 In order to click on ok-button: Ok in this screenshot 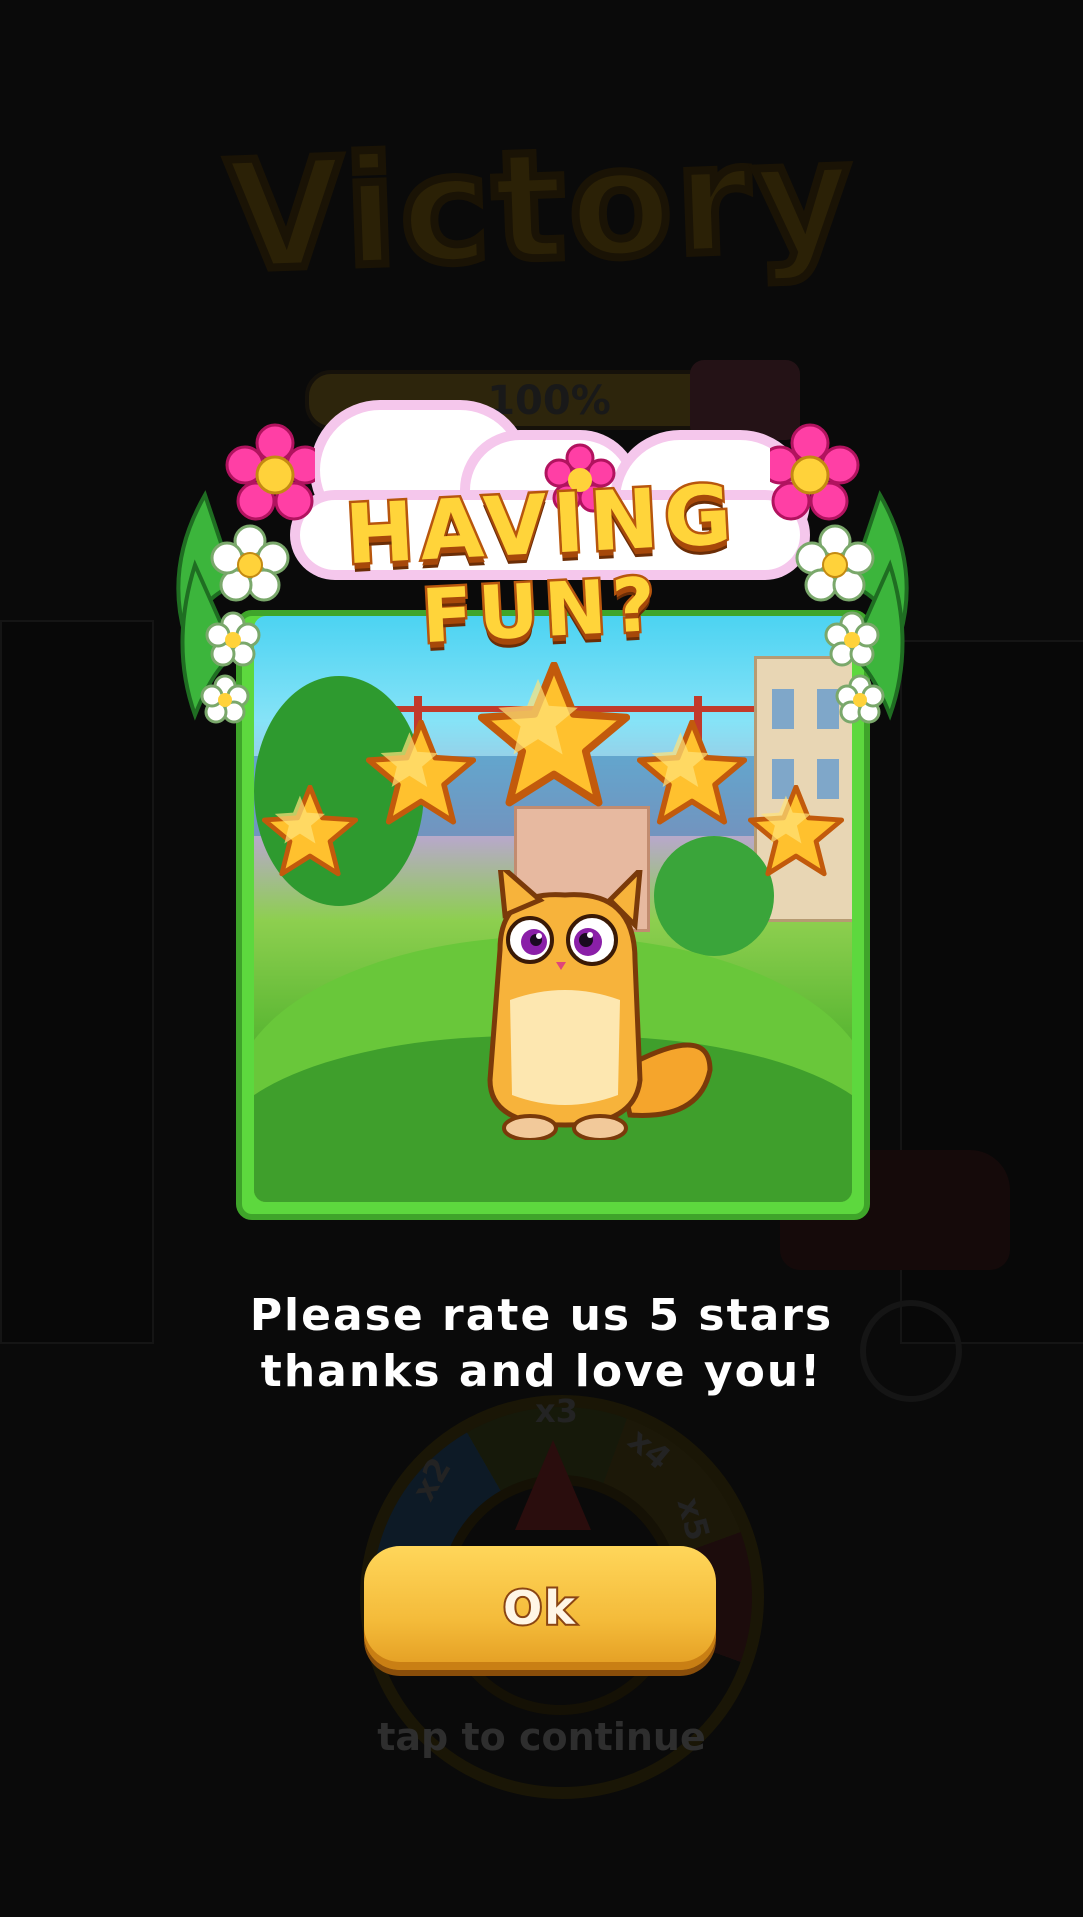, I will do `click(540, 1608)`.